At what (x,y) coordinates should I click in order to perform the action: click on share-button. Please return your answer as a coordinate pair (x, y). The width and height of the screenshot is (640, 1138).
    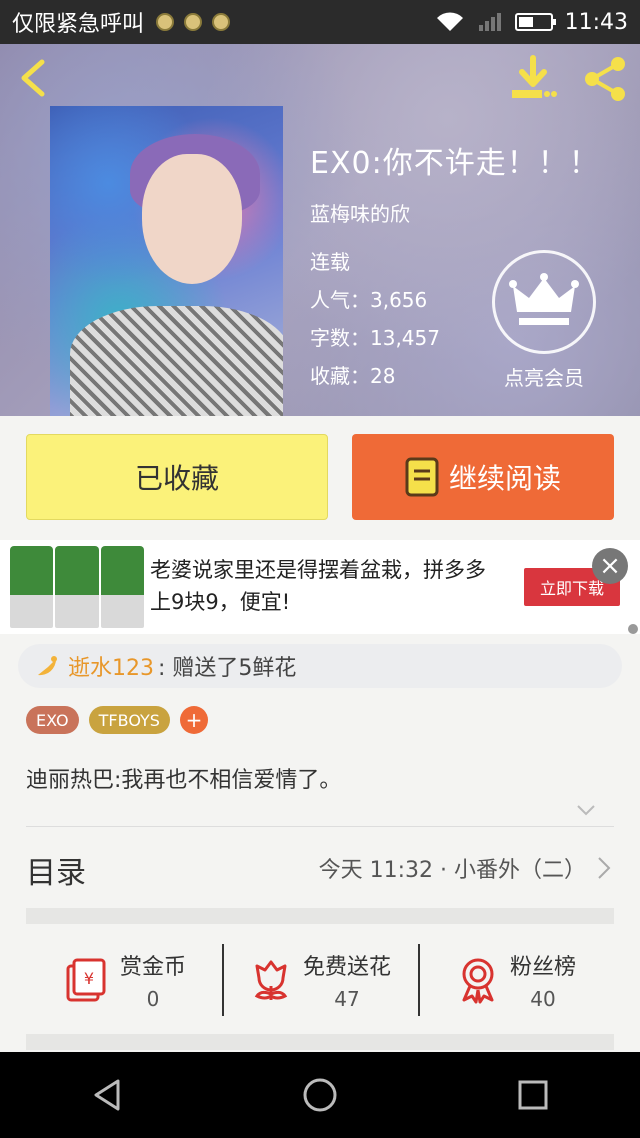
    Looking at the image, I should click on (605, 79).